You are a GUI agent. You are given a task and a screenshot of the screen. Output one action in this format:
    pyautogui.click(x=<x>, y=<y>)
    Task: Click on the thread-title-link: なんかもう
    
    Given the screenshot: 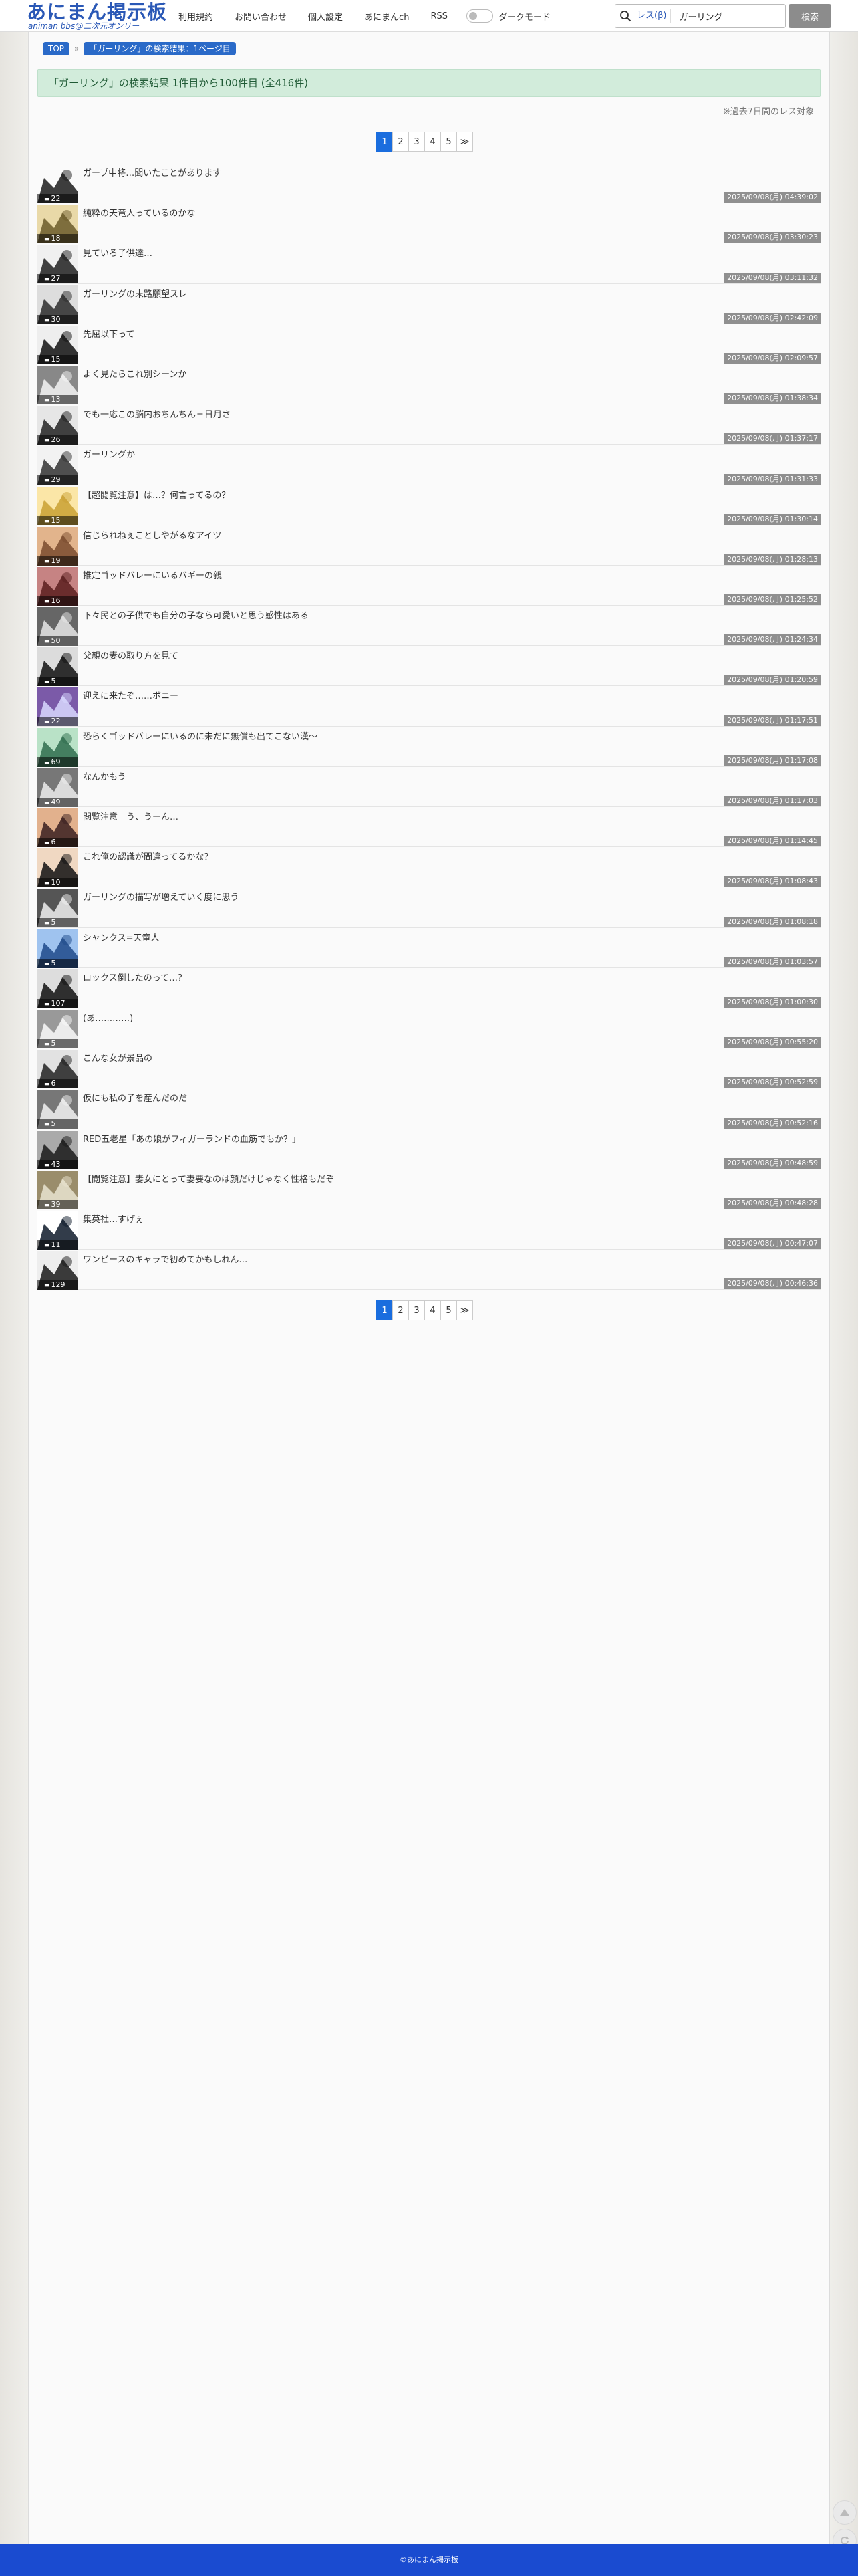 What is the action you would take?
    pyautogui.click(x=104, y=776)
    